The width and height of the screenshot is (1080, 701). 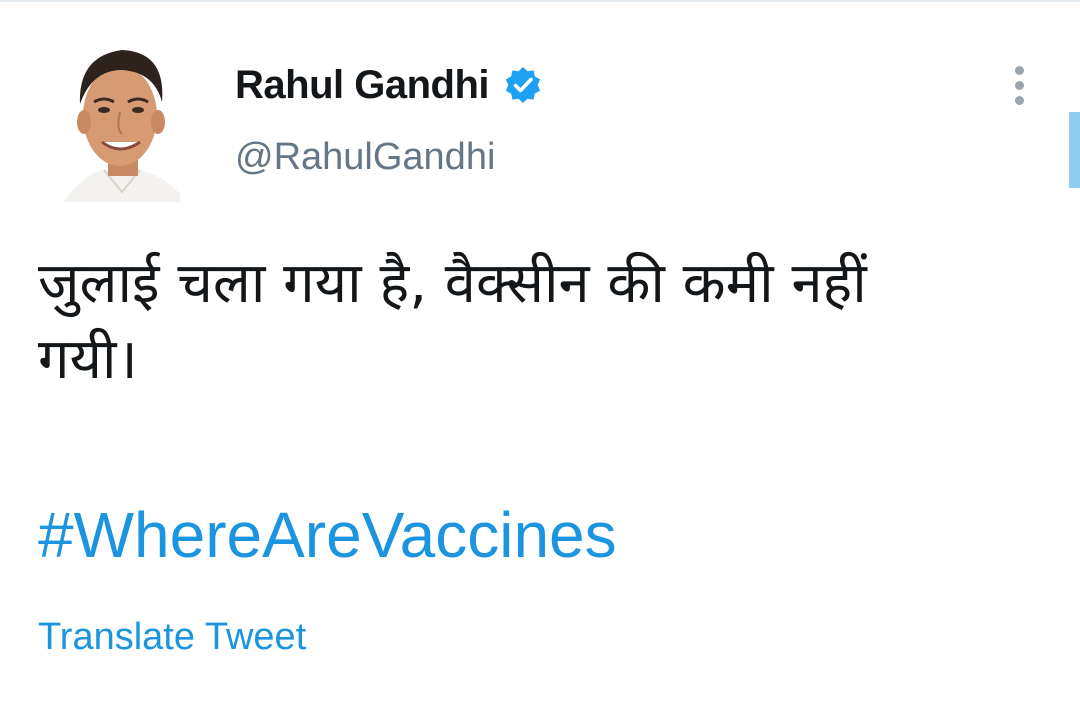 I want to click on avatar, so click(x=122, y=122).